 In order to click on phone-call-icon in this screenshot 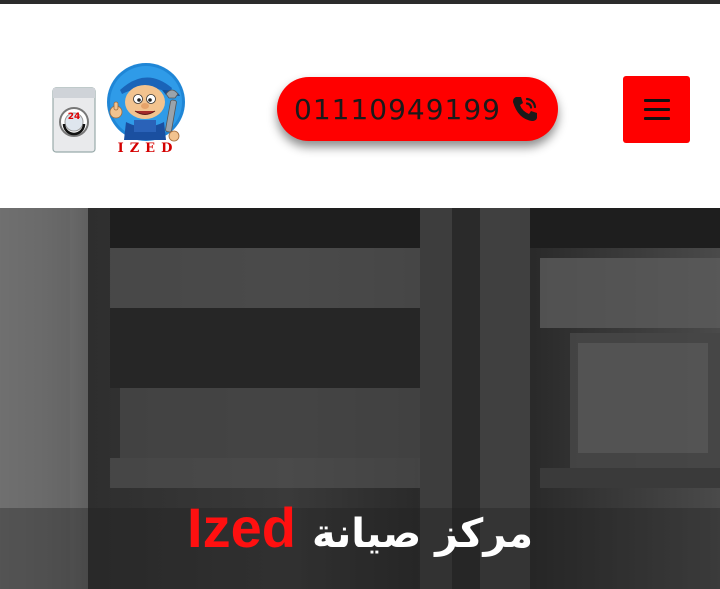, I will do `click(524, 109)`.